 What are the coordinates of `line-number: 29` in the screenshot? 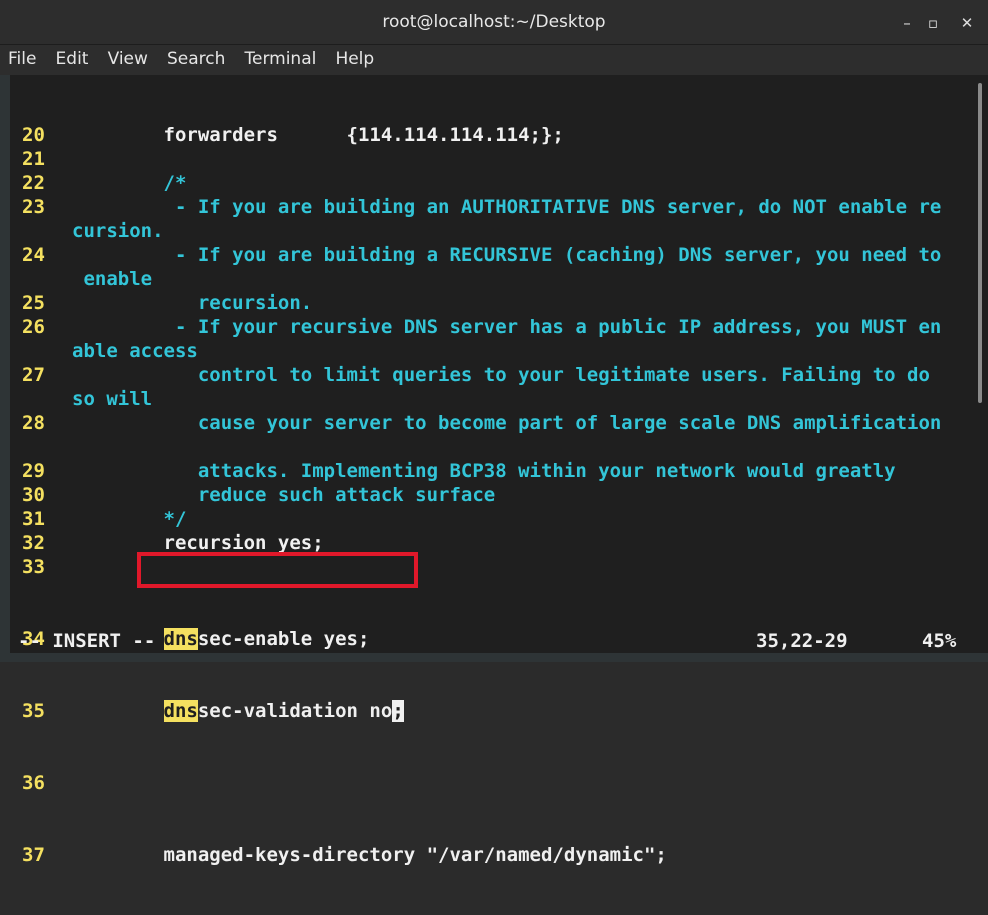 It's located at (33, 471).